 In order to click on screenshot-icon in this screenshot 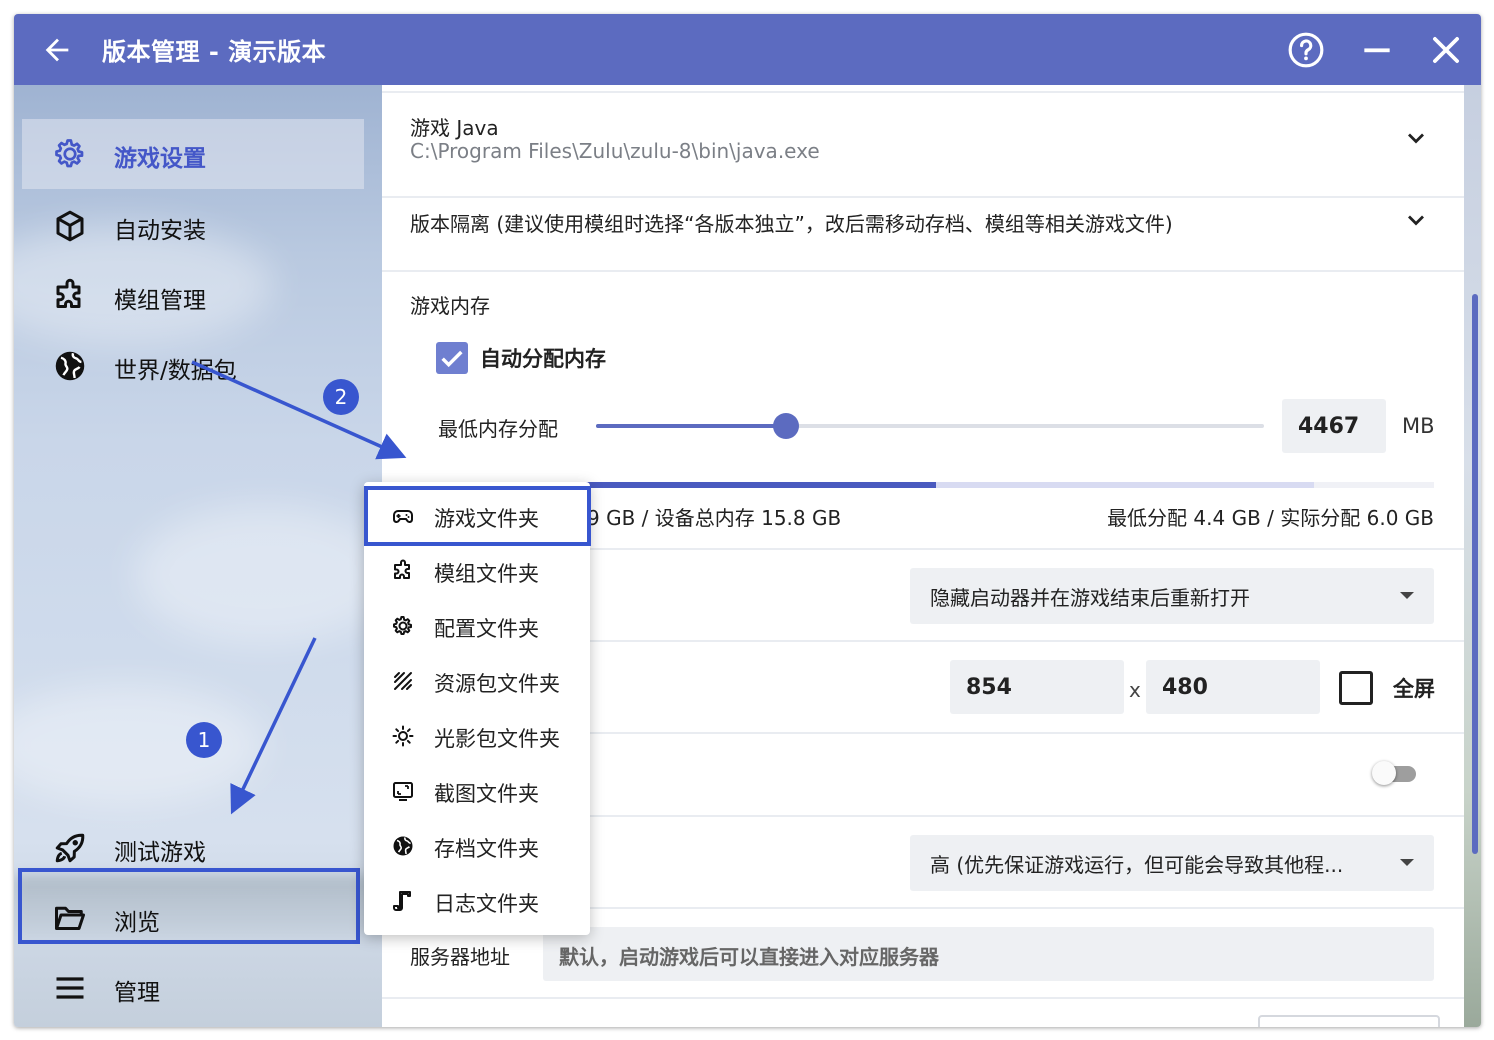, I will do `click(403, 791)`.